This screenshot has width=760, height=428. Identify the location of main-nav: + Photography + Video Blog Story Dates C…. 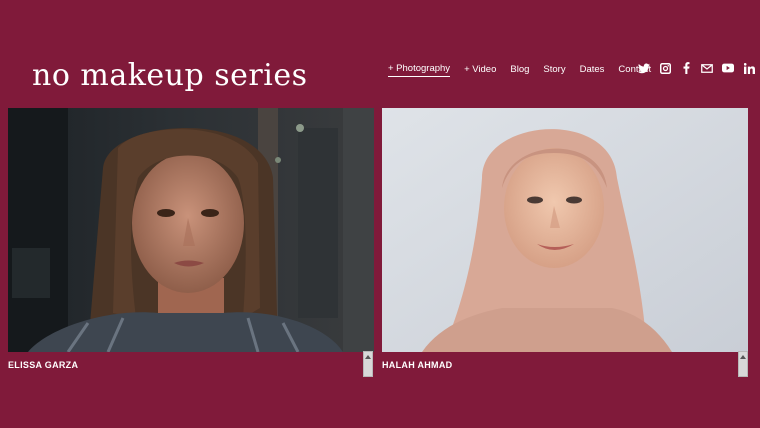
(526, 69).